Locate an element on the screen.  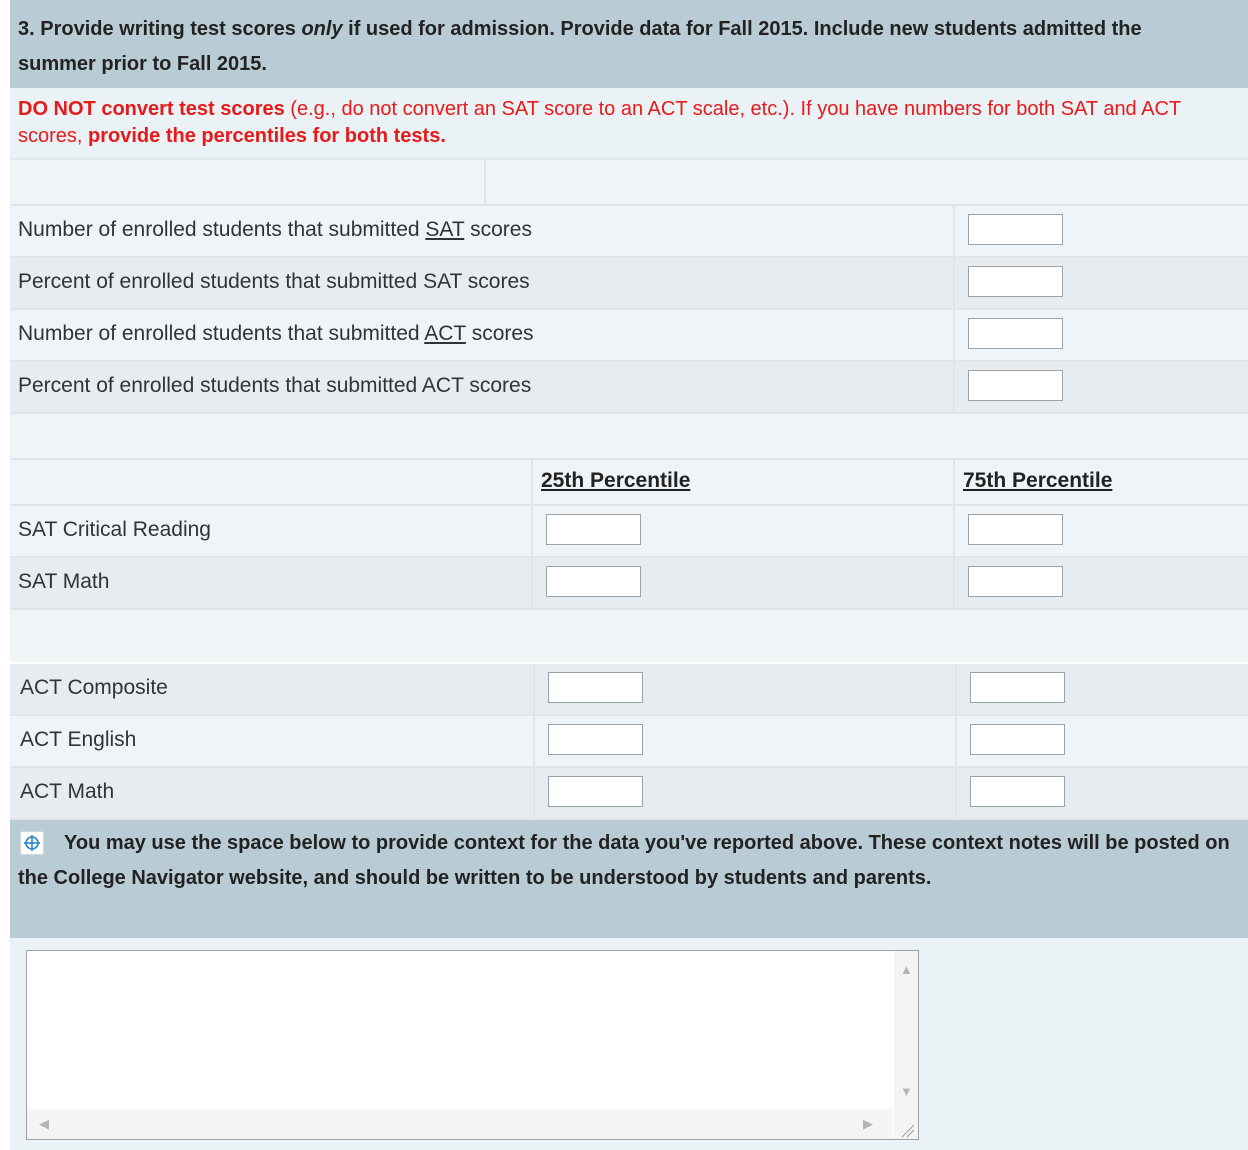
p75-header: 75th Percentile is located at coordinates (1038, 480).